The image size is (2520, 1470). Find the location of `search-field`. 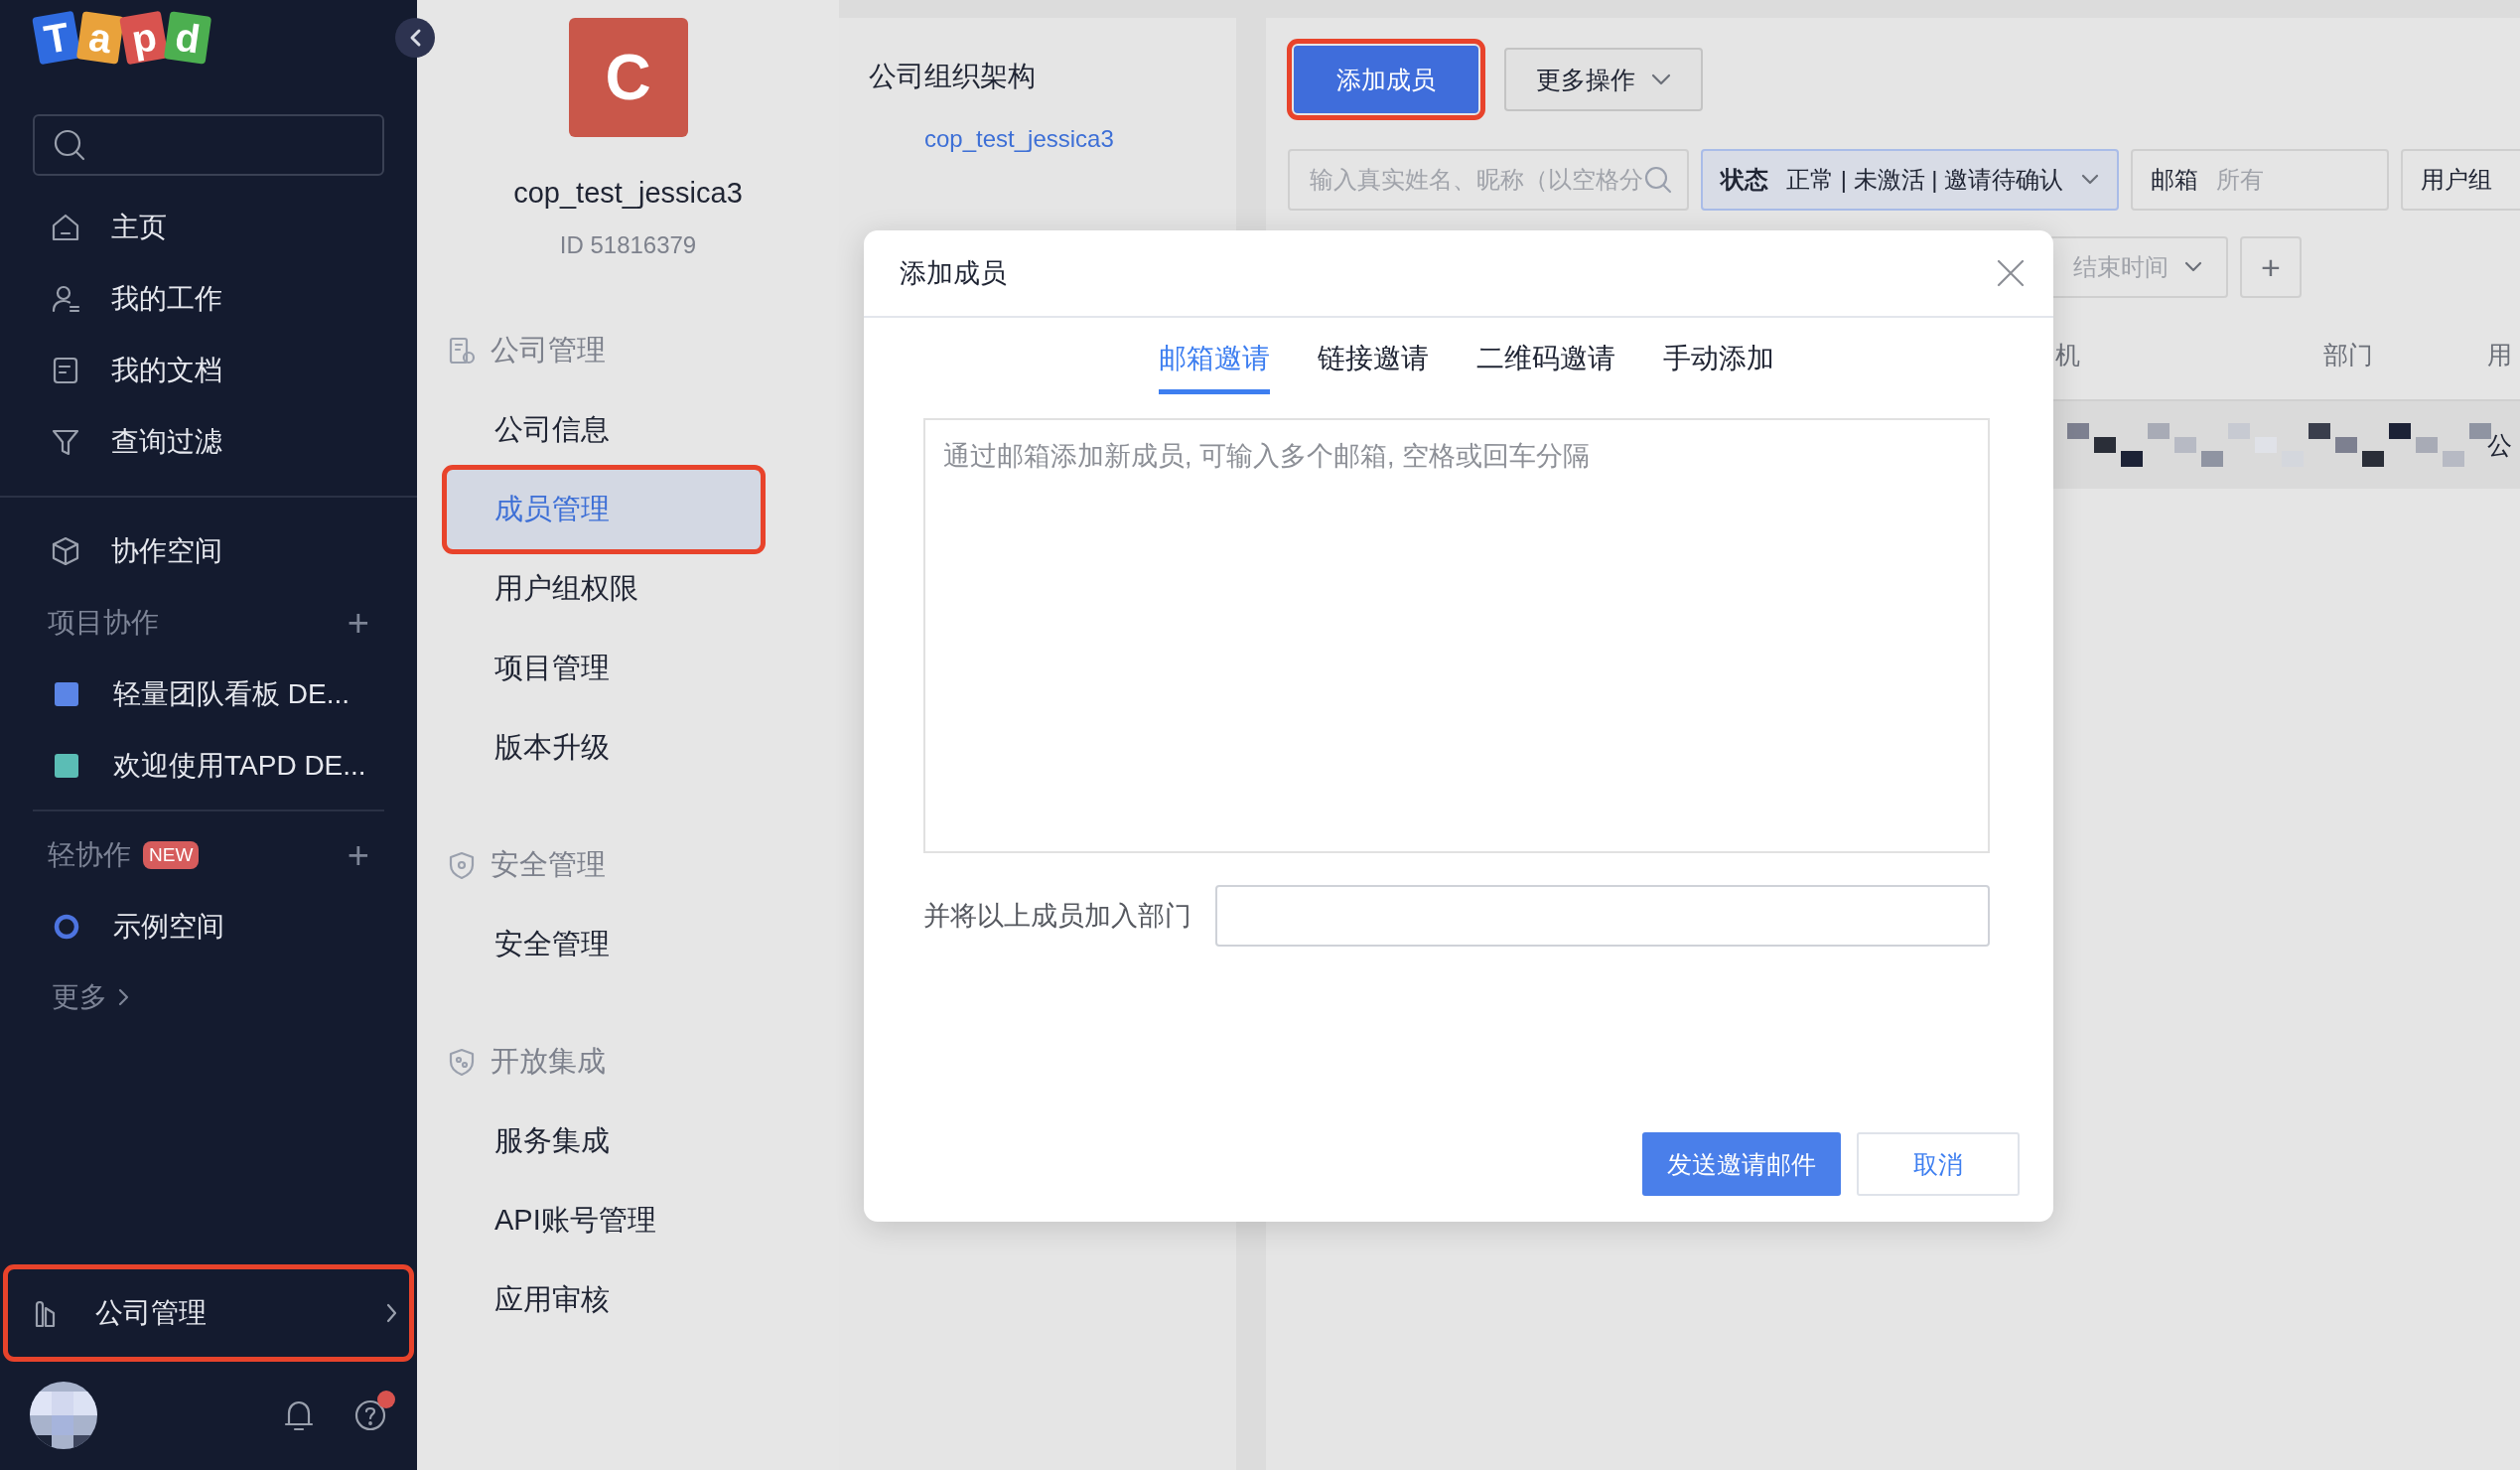

search-field is located at coordinates (208, 145).